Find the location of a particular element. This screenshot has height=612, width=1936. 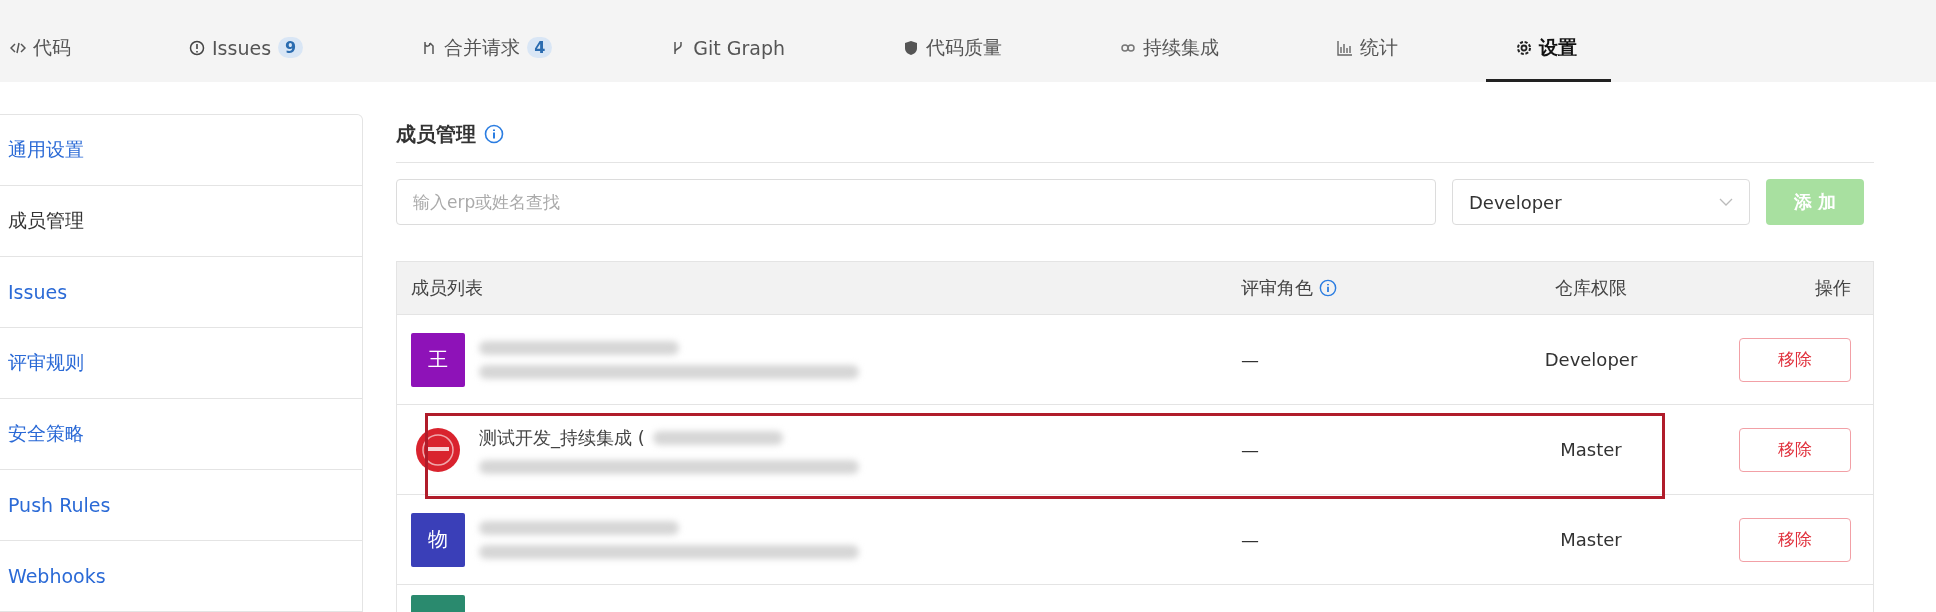

sidebar-item: 评审规则 is located at coordinates (181, 363).